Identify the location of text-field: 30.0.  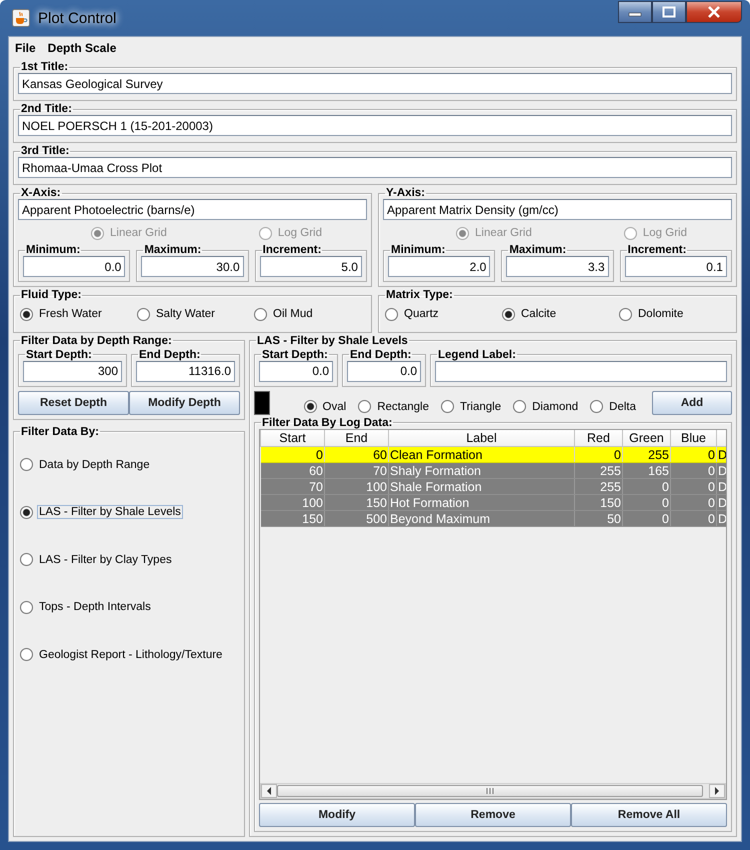
(192, 266).